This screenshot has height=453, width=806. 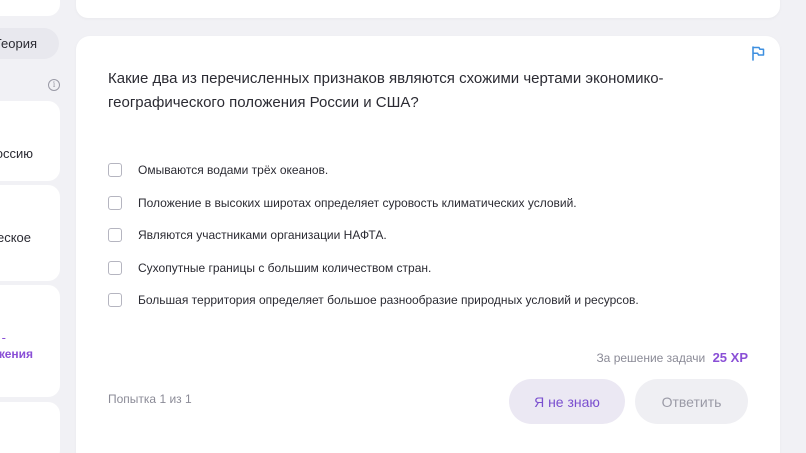 I want to click on sidebar-item-active: - жения, so click(x=30, y=341).